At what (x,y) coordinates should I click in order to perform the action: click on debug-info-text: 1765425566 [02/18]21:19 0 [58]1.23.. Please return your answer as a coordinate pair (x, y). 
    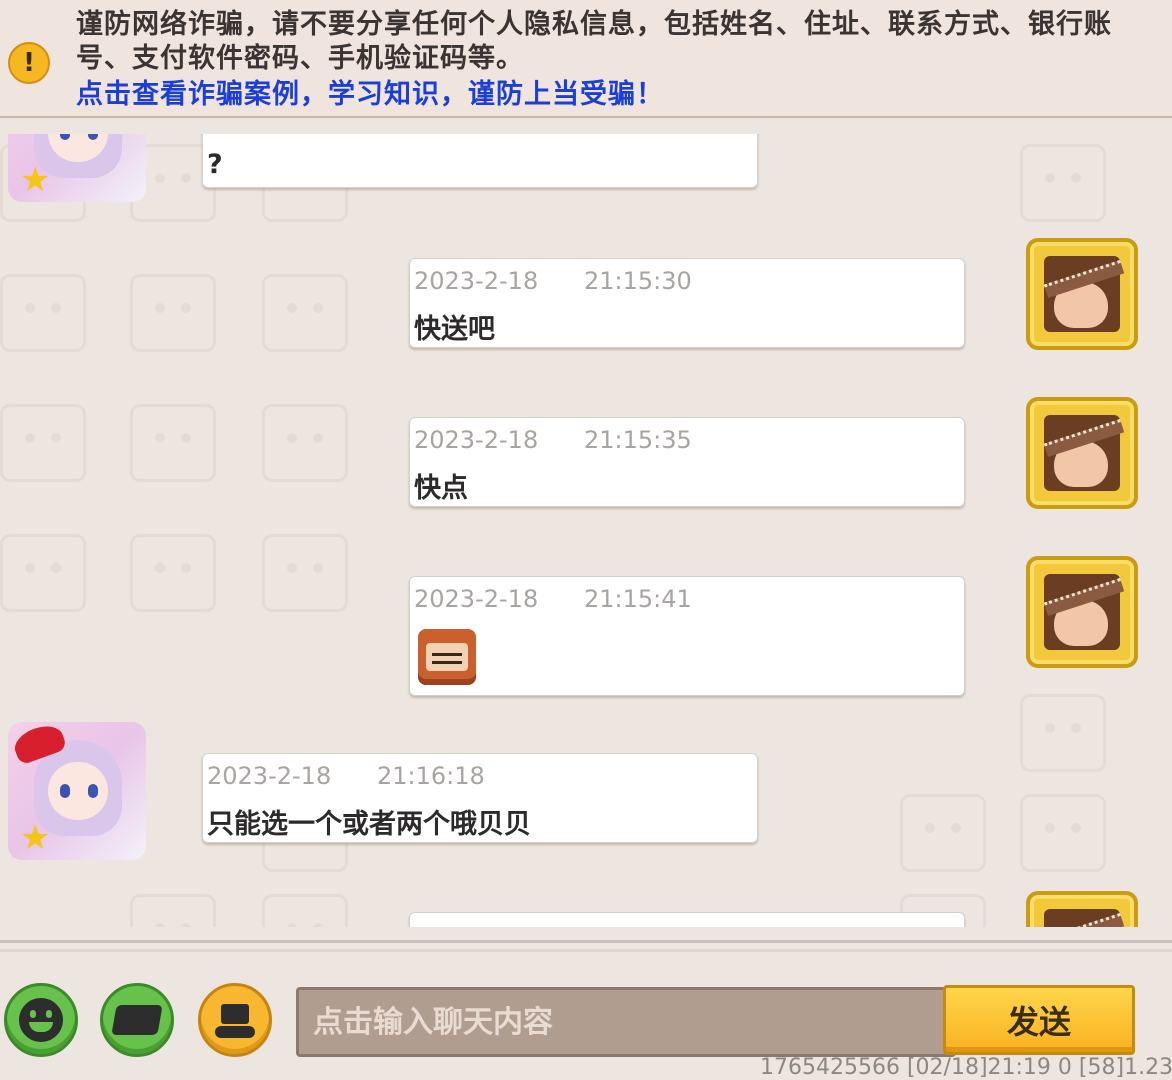
    Looking at the image, I should click on (966, 1067).